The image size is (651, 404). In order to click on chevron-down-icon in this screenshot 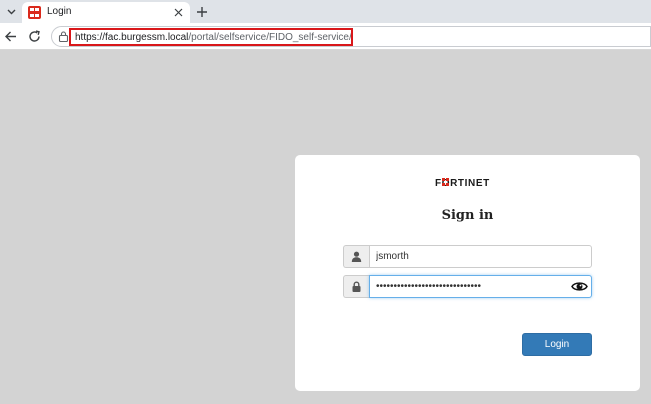, I will do `click(11, 12)`.